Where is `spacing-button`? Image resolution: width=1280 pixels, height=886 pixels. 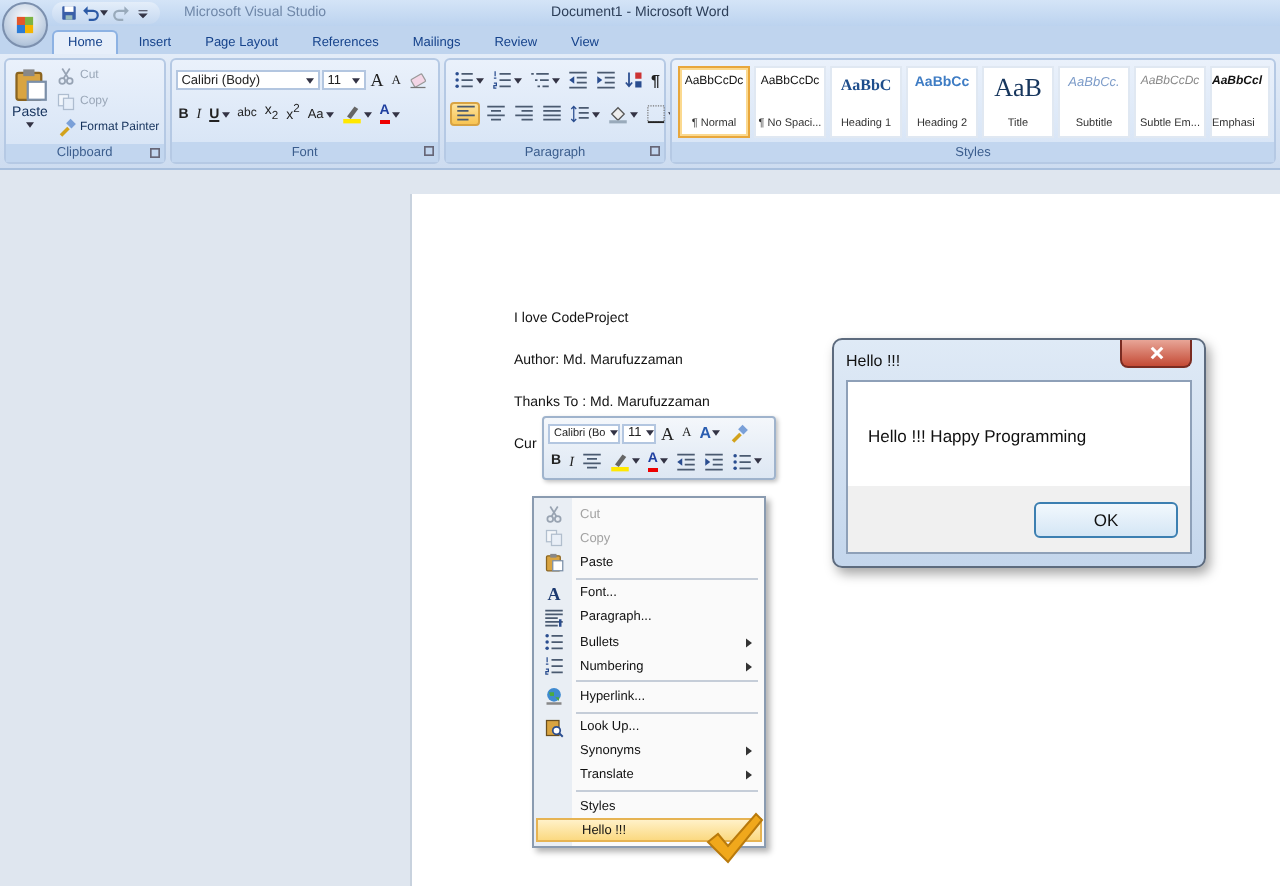
spacing-button is located at coordinates (584, 114).